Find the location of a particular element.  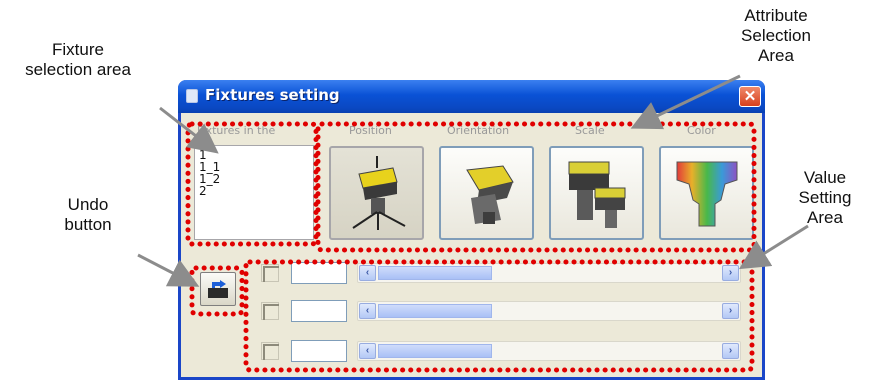

orientation-button is located at coordinates (486, 193).